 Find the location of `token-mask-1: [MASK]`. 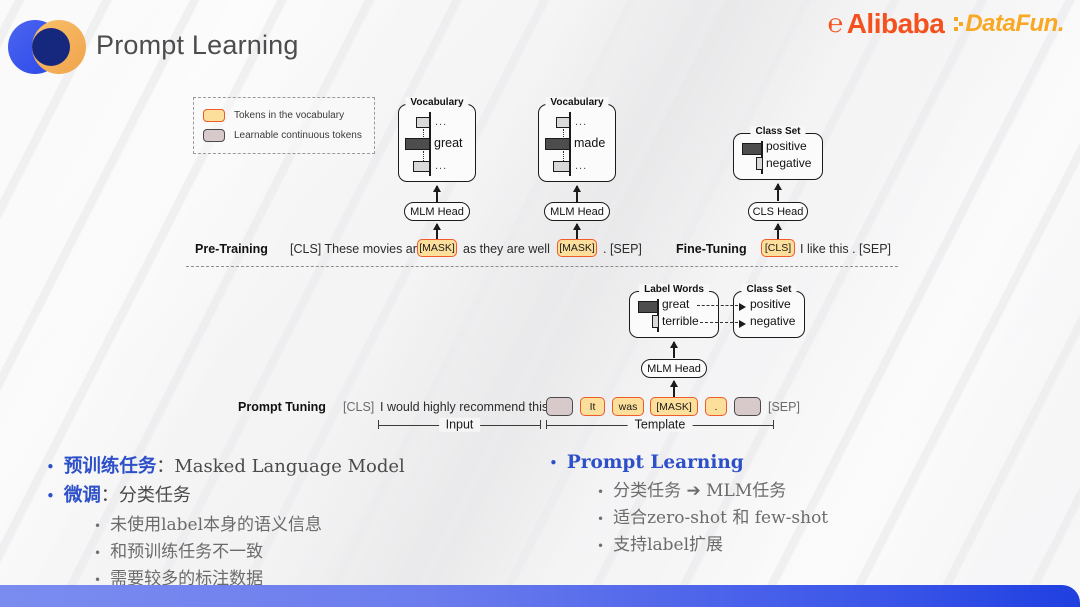

token-mask-1: [MASK] is located at coordinates (437, 248).